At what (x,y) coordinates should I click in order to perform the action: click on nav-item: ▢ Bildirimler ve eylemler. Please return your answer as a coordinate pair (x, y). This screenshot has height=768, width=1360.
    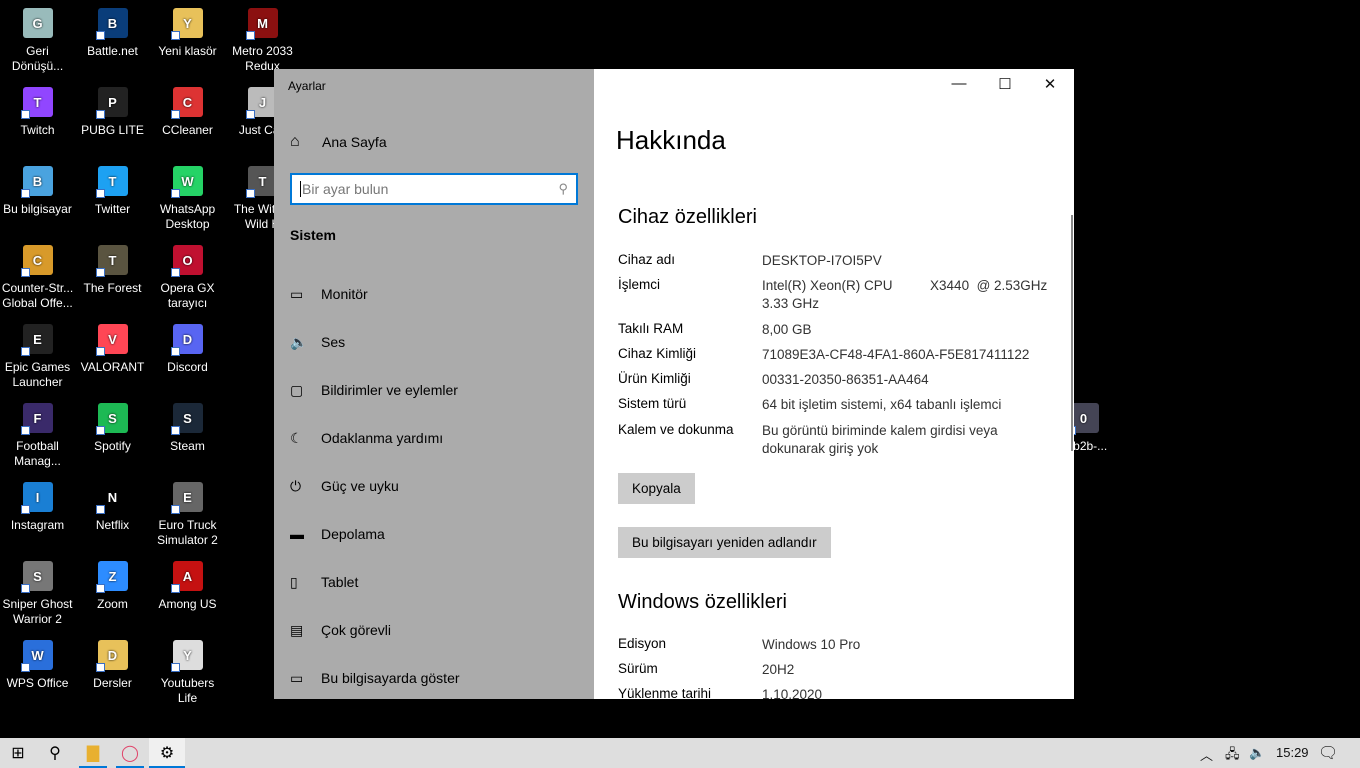
    Looking at the image, I should click on (374, 390).